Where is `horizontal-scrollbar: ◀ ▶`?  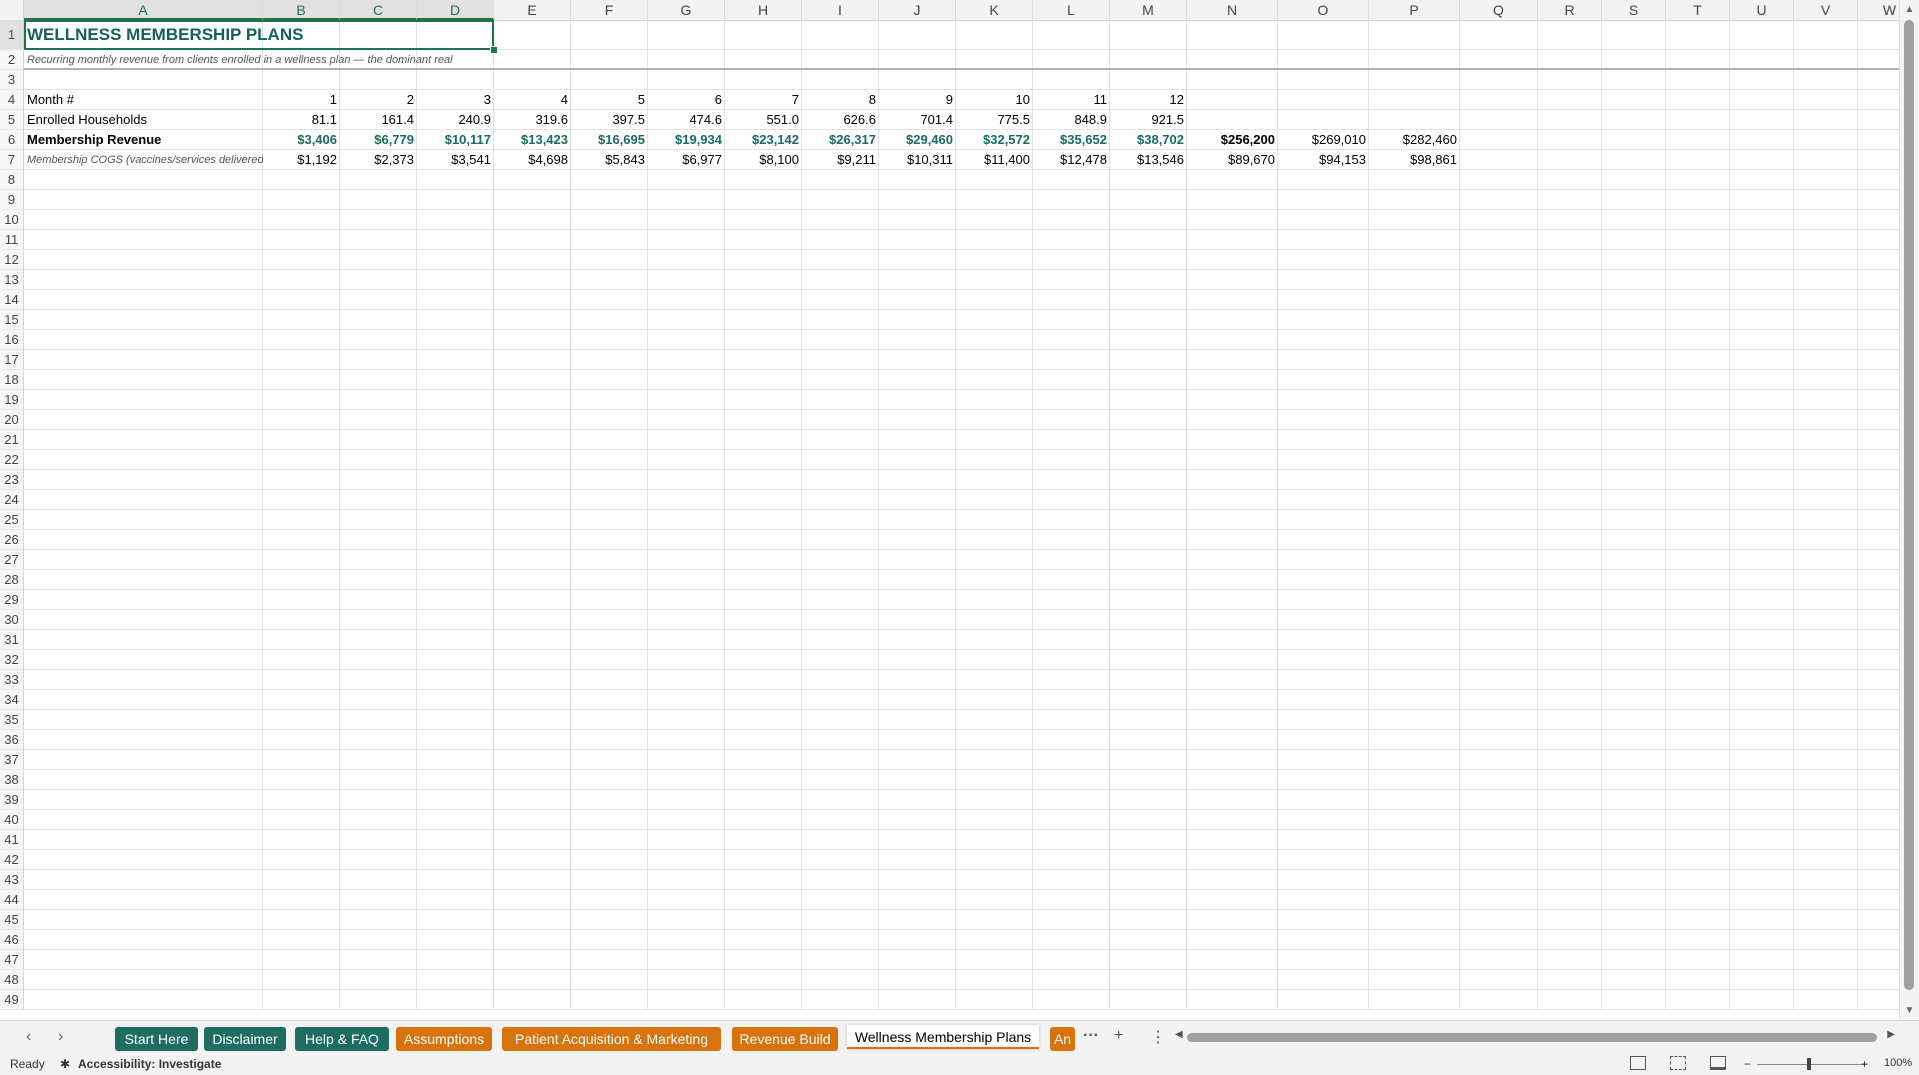 horizontal-scrollbar: ◀ ▶ is located at coordinates (1535, 1037).